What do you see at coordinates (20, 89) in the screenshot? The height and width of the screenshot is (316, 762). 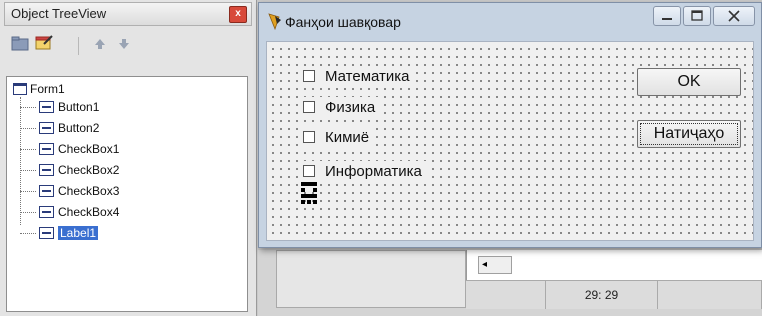 I see `form-icon` at bounding box center [20, 89].